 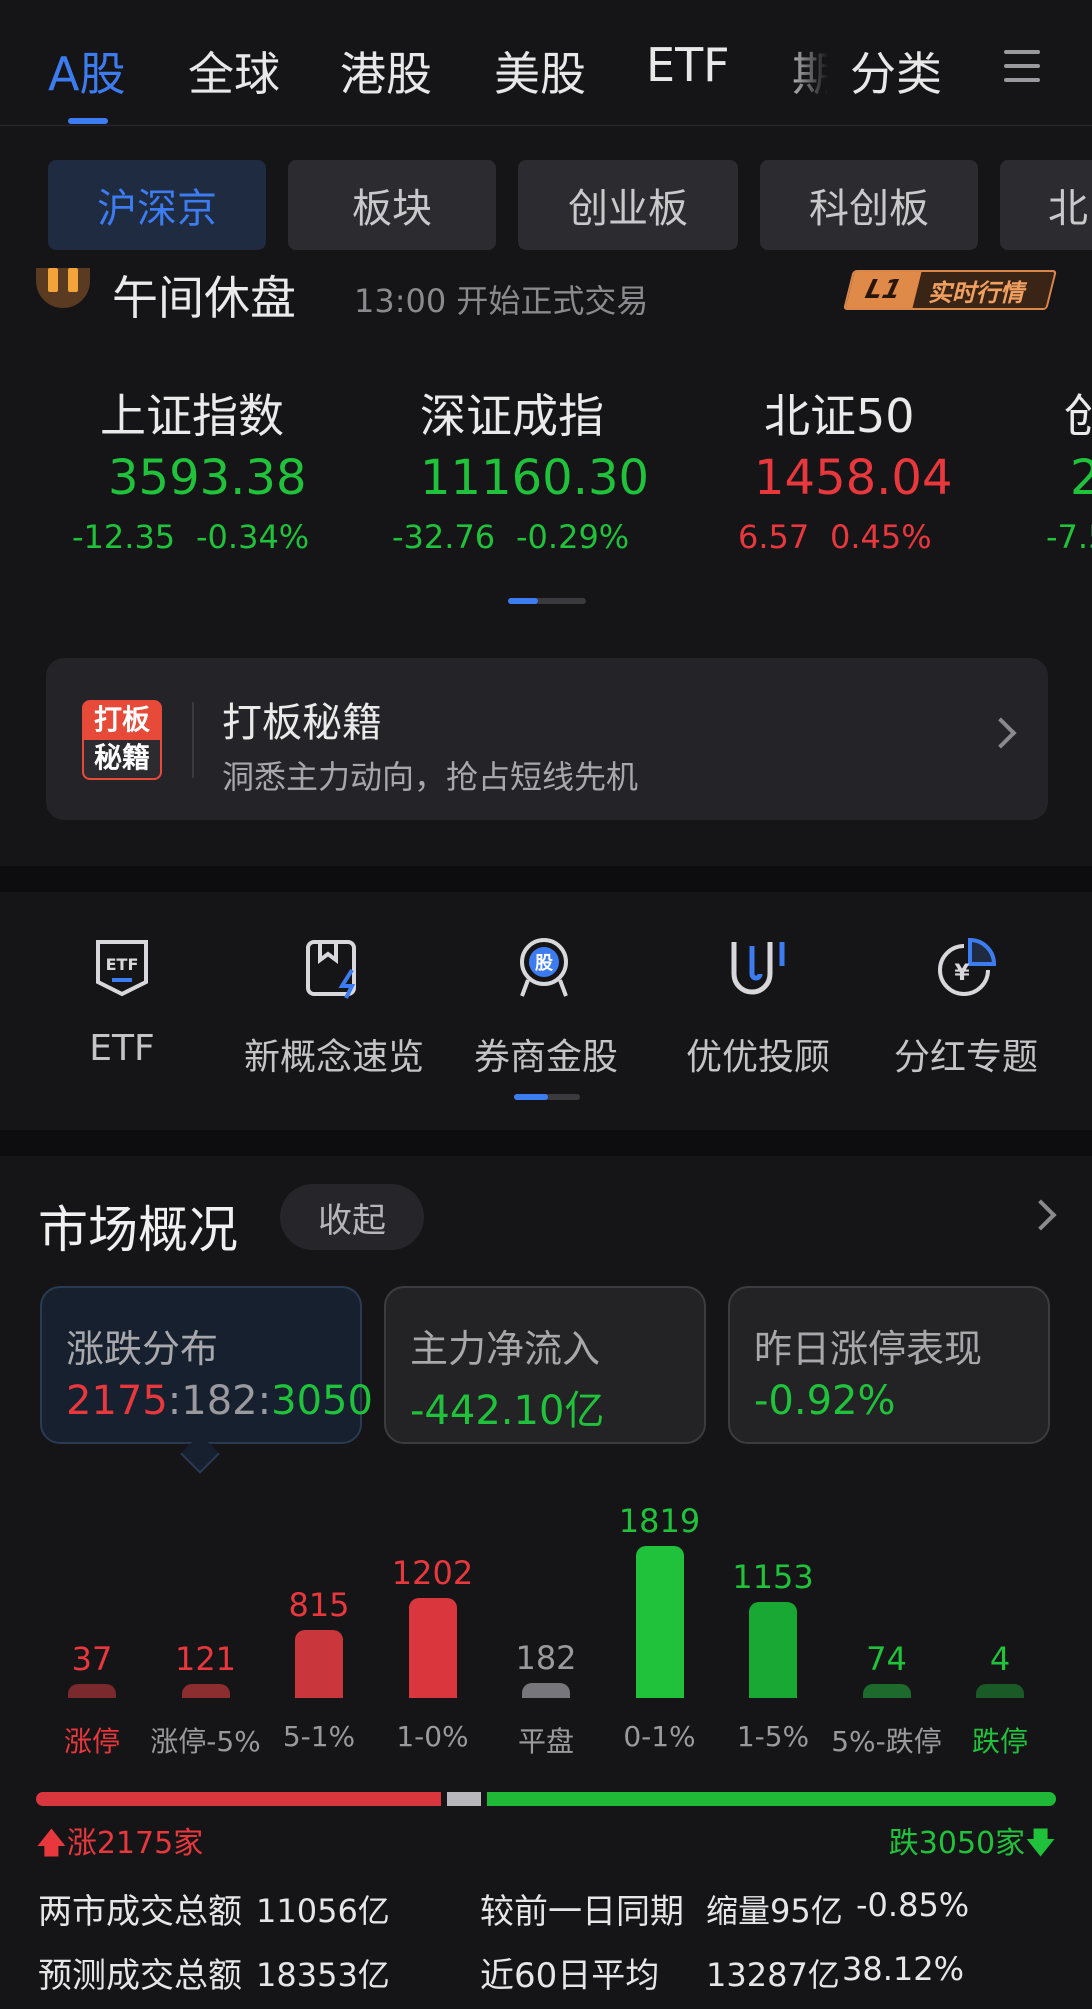 What do you see at coordinates (773, 1975) in the screenshot?
I see `avg60-value: 13287亿` at bounding box center [773, 1975].